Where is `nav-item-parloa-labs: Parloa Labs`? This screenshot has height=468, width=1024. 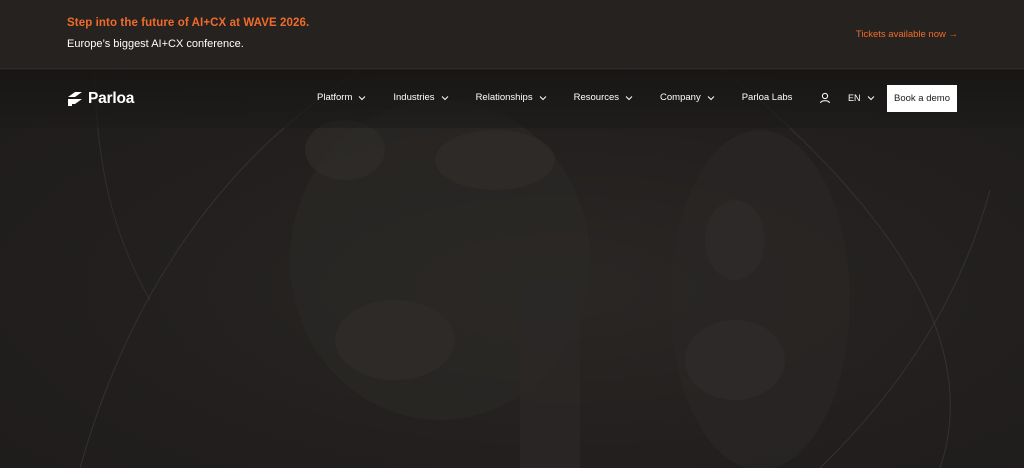 nav-item-parloa-labs: Parloa Labs is located at coordinates (767, 97).